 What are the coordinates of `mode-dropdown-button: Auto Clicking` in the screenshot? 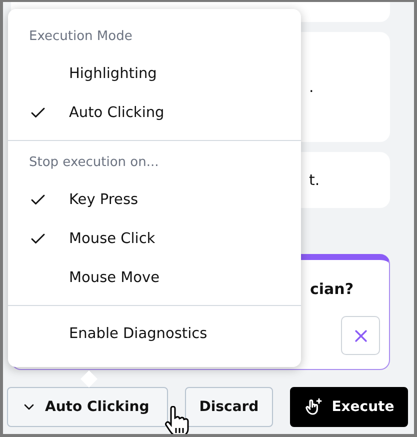 It's located at (87, 407).